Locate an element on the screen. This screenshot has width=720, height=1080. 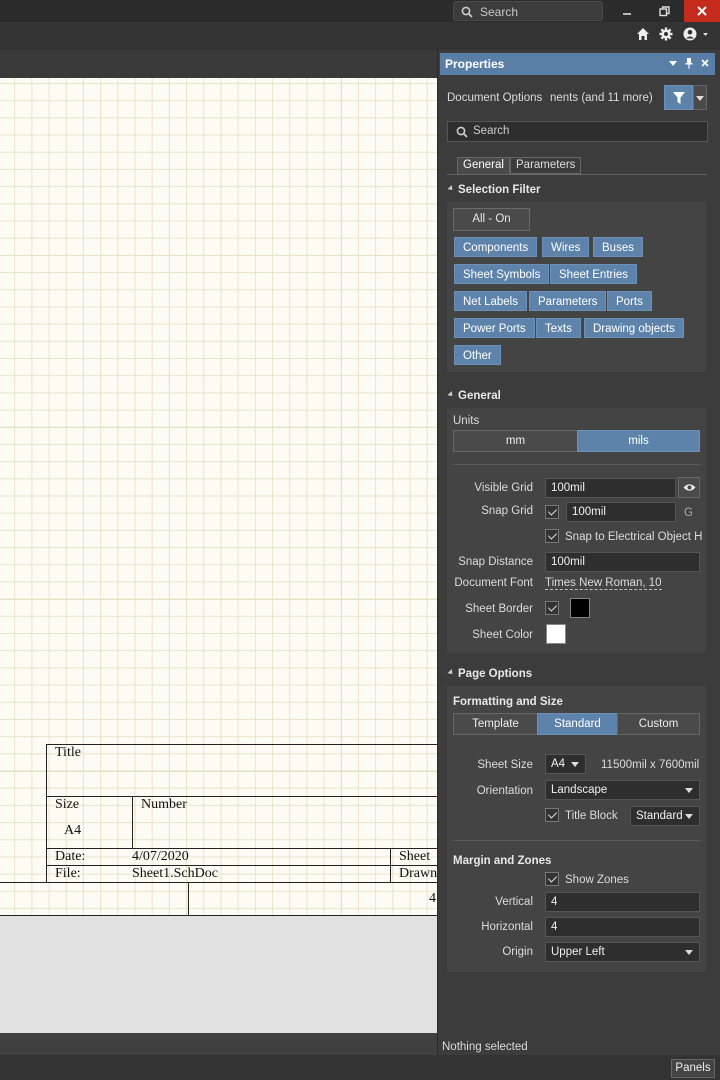
document-font-link: Times New Roman, 10 is located at coordinates (603, 583).